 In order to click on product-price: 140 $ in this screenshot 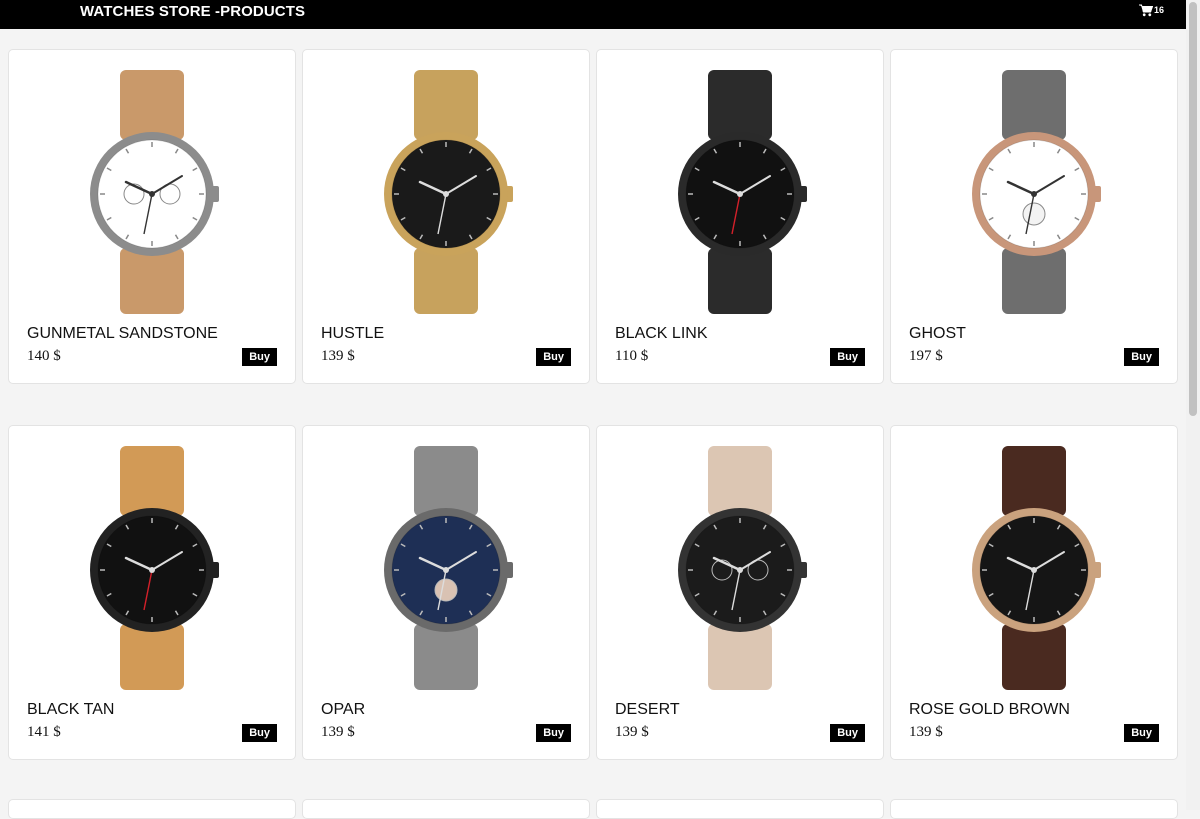, I will do `click(44, 356)`.